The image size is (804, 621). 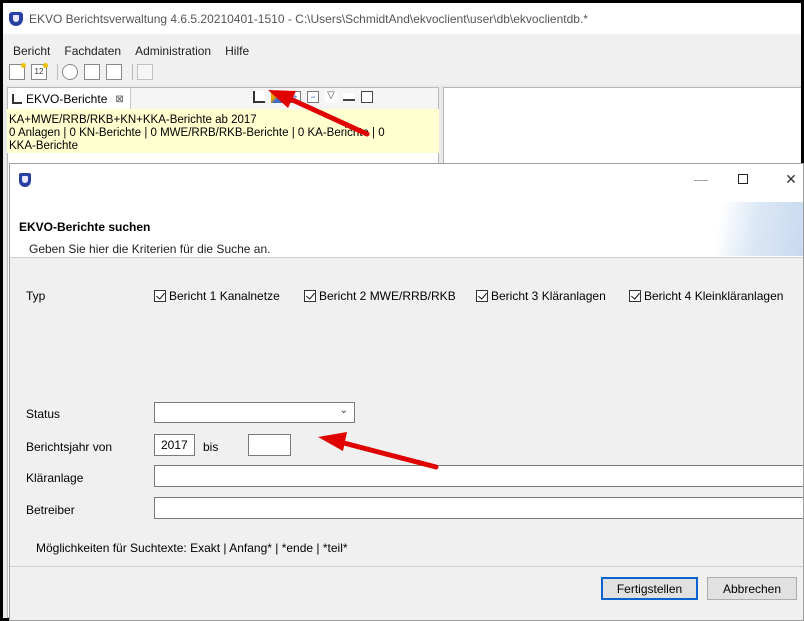 What do you see at coordinates (378, 451) in the screenshot?
I see `annotation-arrow-jahr-bis` at bounding box center [378, 451].